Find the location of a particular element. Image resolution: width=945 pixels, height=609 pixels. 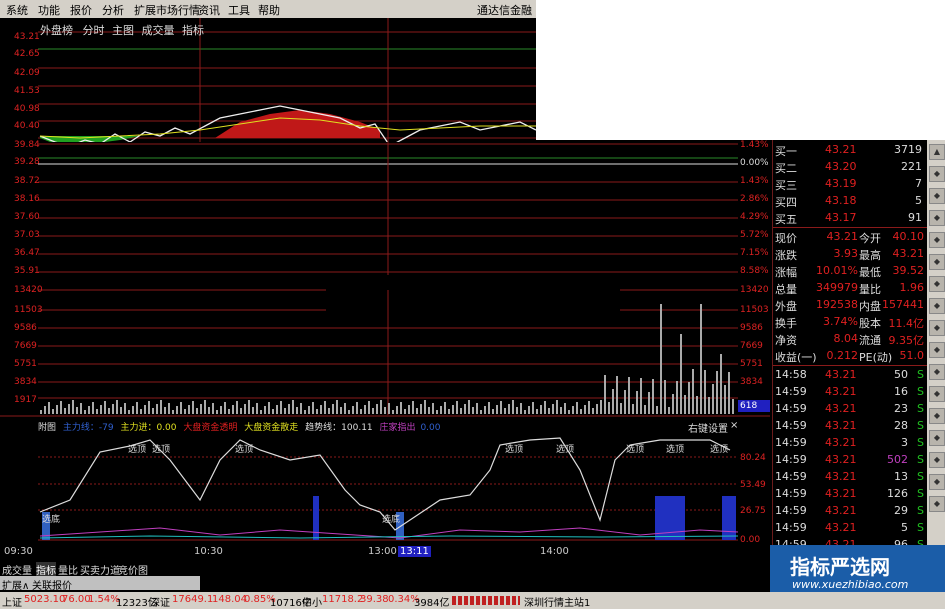

tab-main: 主图 is located at coordinates (123, 30).